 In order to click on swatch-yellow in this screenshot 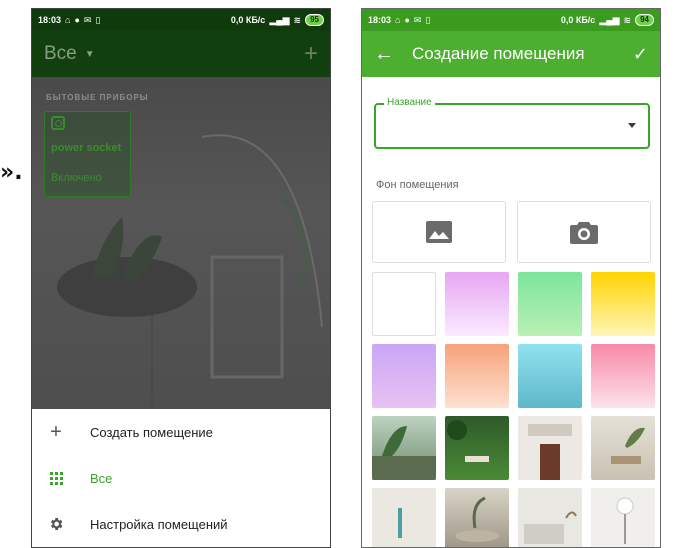, I will do `click(623, 304)`.